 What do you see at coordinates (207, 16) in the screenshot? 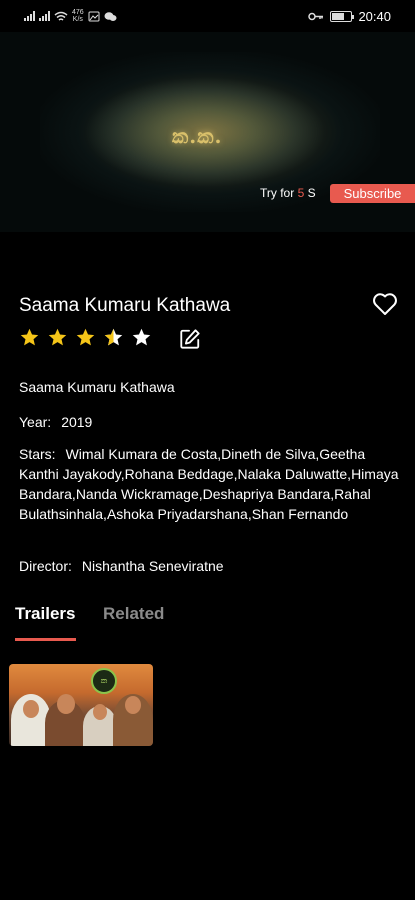
I see `status-bar: 476 K/s 20:40` at bounding box center [207, 16].